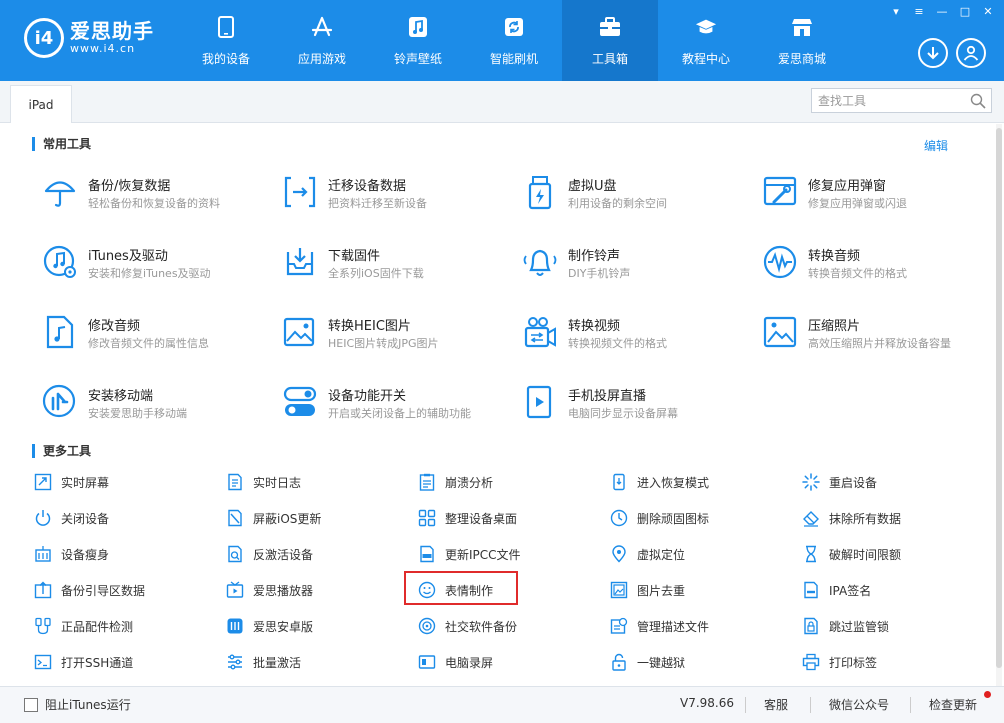 The image size is (1004, 723). Describe the element at coordinates (235, 662) in the screenshot. I see `batch-activate-icon` at that location.